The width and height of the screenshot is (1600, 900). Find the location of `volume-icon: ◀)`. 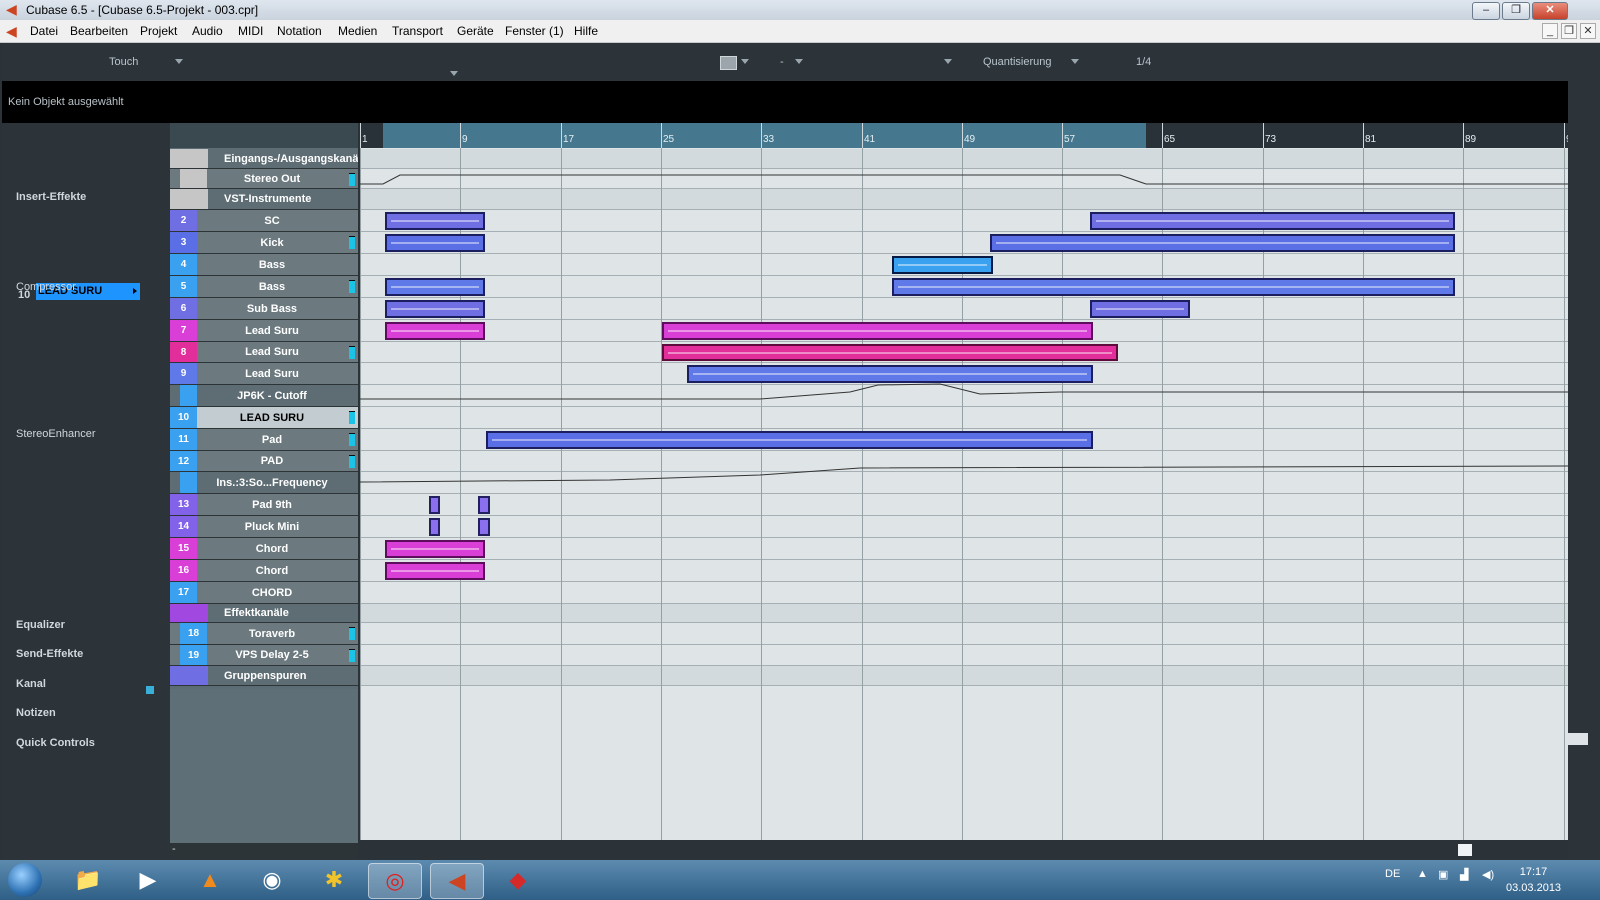

volume-icon: ◀) is located at coordinates (1488, 874).